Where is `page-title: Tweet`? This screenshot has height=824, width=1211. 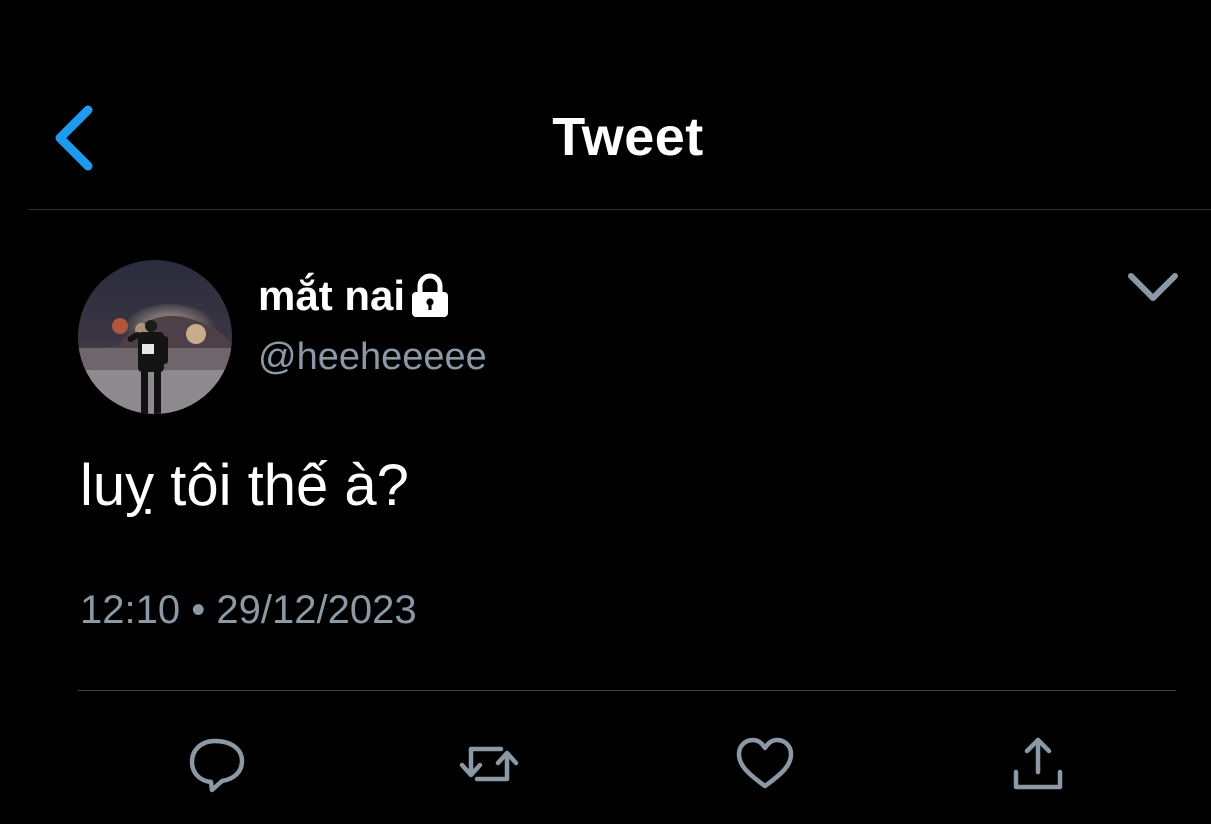
page-title: Tweet is located at coordinates (628, 137).